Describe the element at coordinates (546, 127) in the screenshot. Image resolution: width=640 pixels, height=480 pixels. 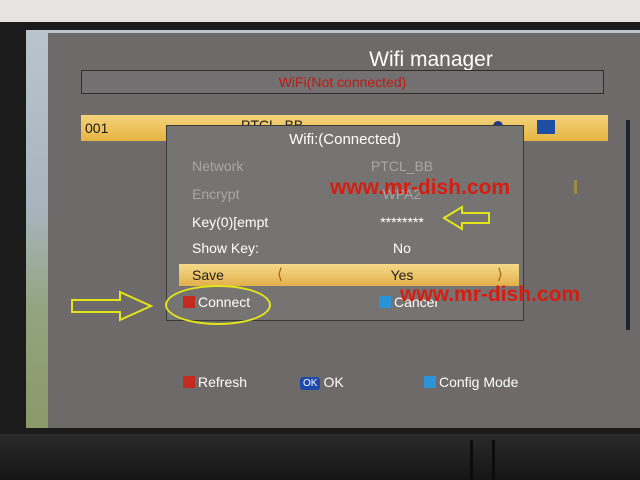
I see `signal-icon` at that location.